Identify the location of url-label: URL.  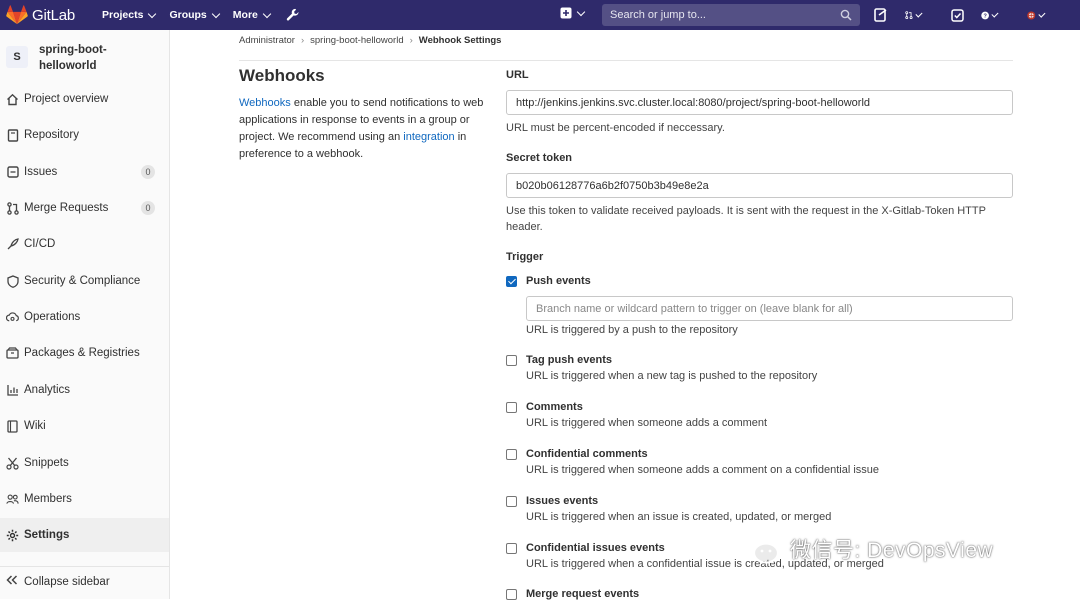
(517, 75).